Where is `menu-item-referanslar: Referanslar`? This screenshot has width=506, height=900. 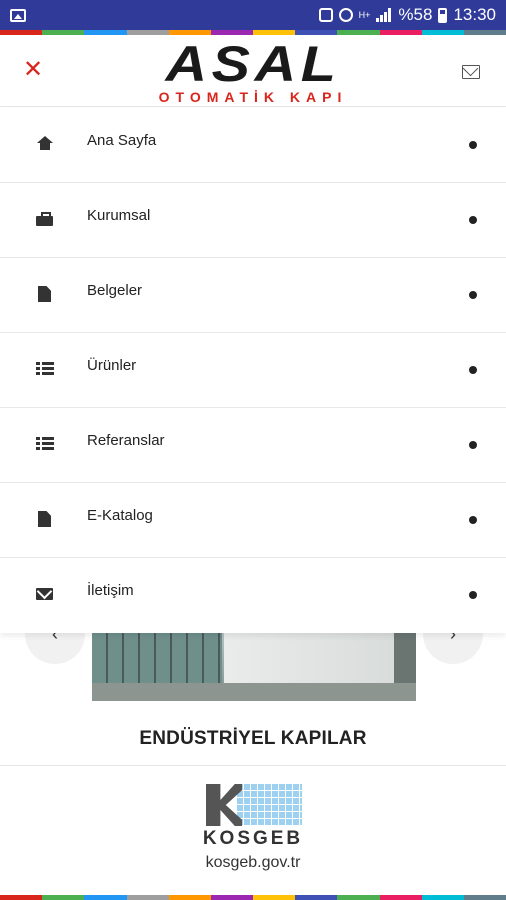 menu-item-referanslar: Referanslar is located at coordinates (253, 445).